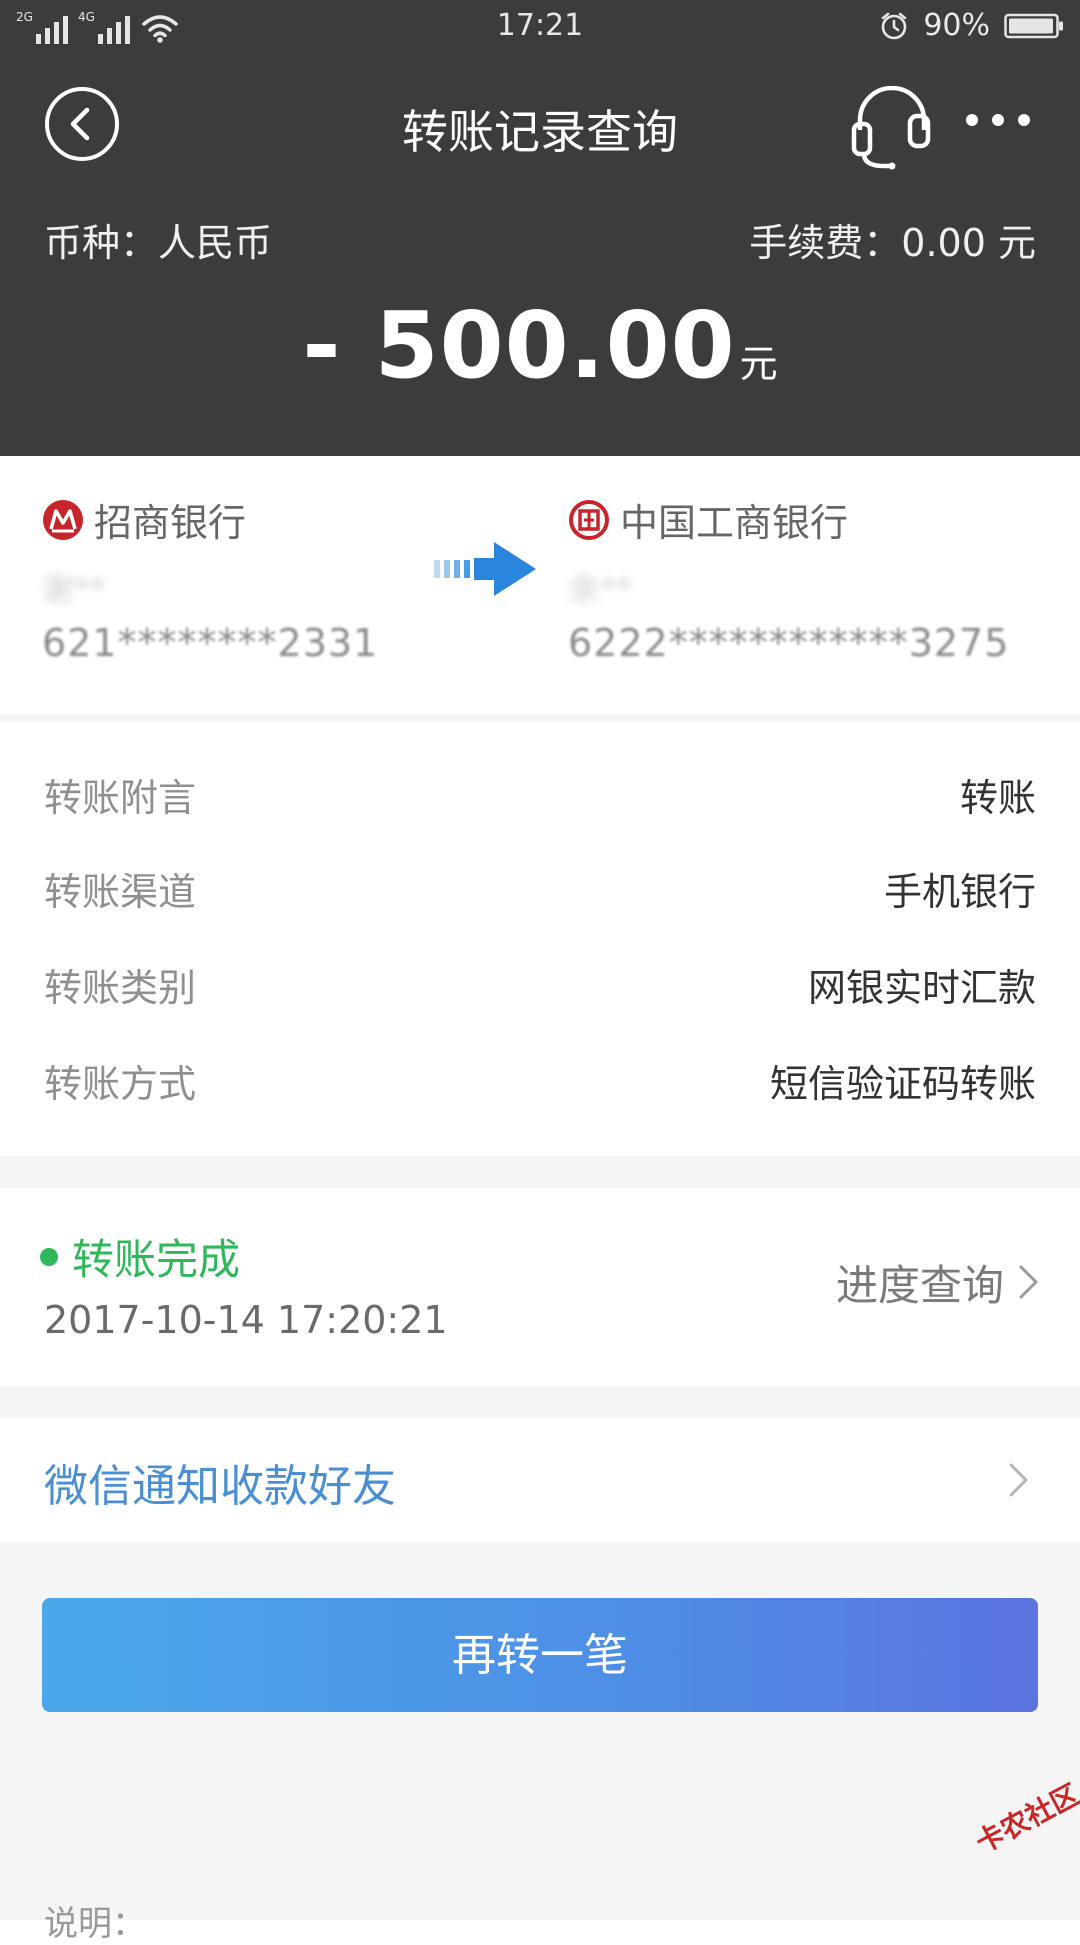 The height and width of the screenshot is (1945, 1080). I want to click on status-card: 转账完成 2017-10-14 17:20:21 进度查询, so click(540, 1287).